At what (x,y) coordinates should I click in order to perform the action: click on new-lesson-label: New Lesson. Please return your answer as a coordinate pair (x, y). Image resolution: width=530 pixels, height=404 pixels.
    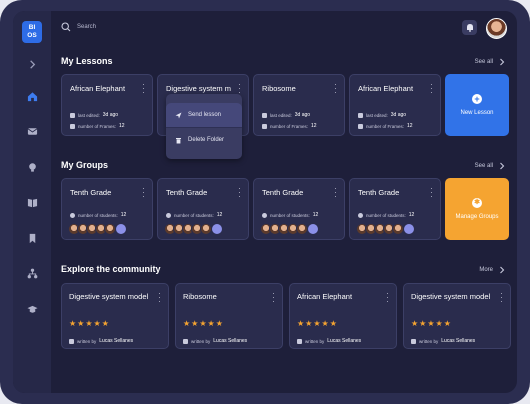
    Looking at the image, I should click on (477, 113).